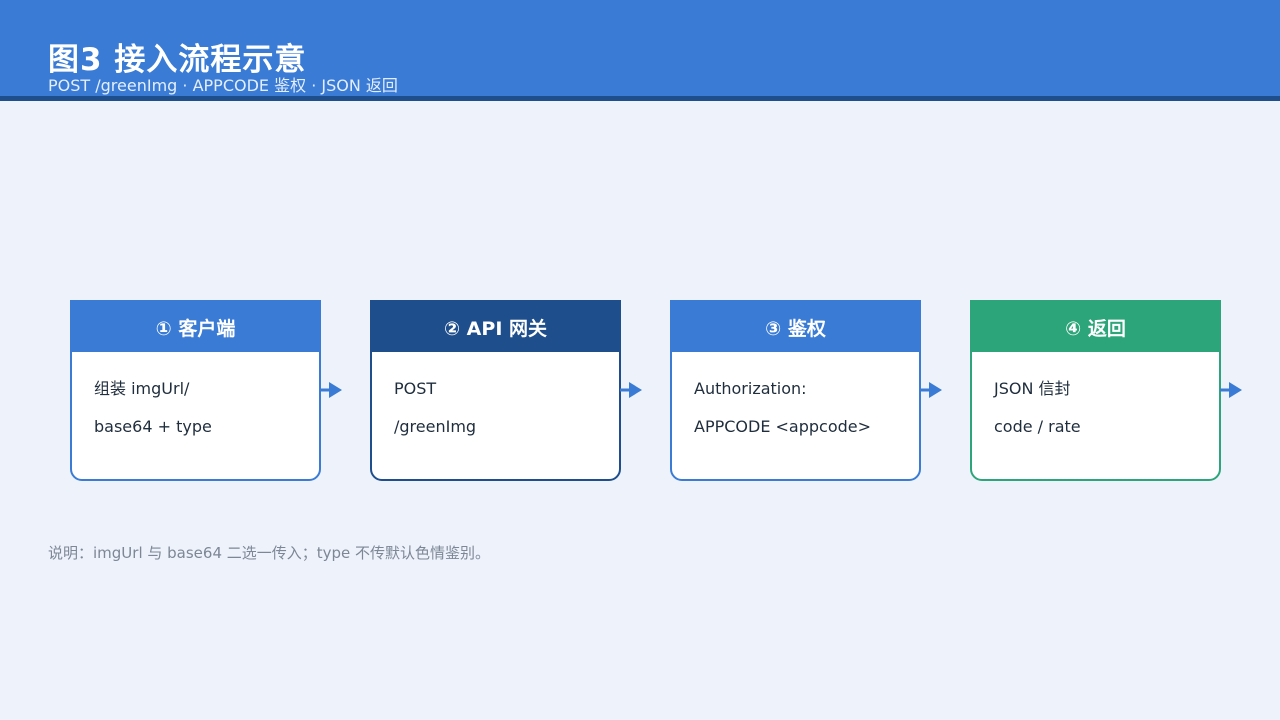  I want to click on header-divider, so click(640, 98).